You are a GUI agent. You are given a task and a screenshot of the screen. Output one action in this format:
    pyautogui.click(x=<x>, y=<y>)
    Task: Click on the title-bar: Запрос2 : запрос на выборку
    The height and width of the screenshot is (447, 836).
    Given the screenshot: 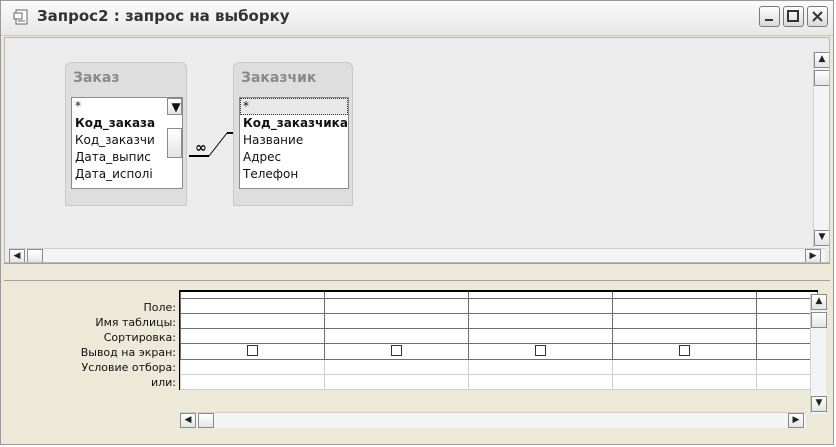 What is the action you would take?
    pyautogui.click(x=417, y=18)
    